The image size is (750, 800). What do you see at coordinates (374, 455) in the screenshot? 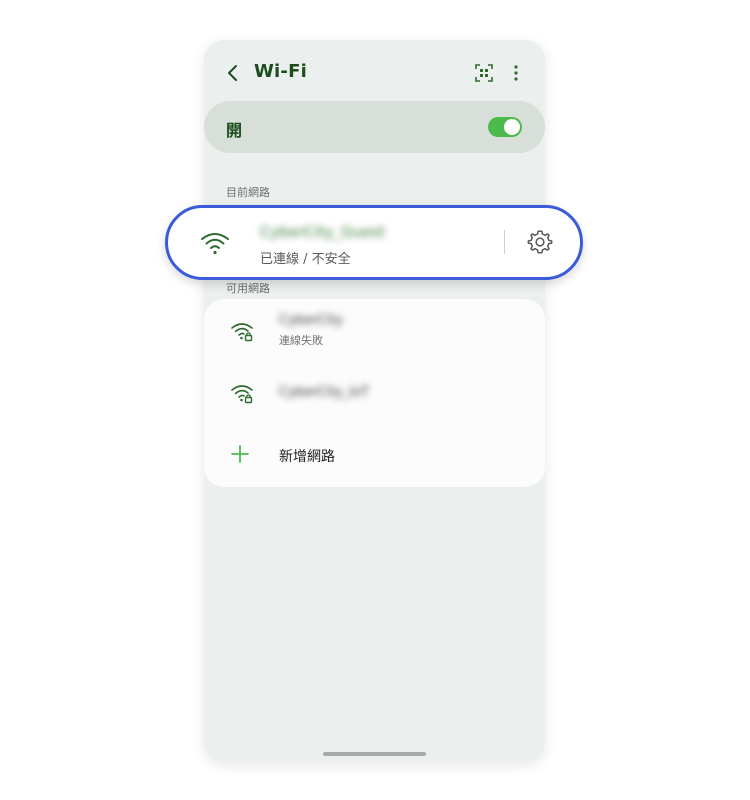
I see `add-network-button: 新增網路` at bounding box center [374, 455].